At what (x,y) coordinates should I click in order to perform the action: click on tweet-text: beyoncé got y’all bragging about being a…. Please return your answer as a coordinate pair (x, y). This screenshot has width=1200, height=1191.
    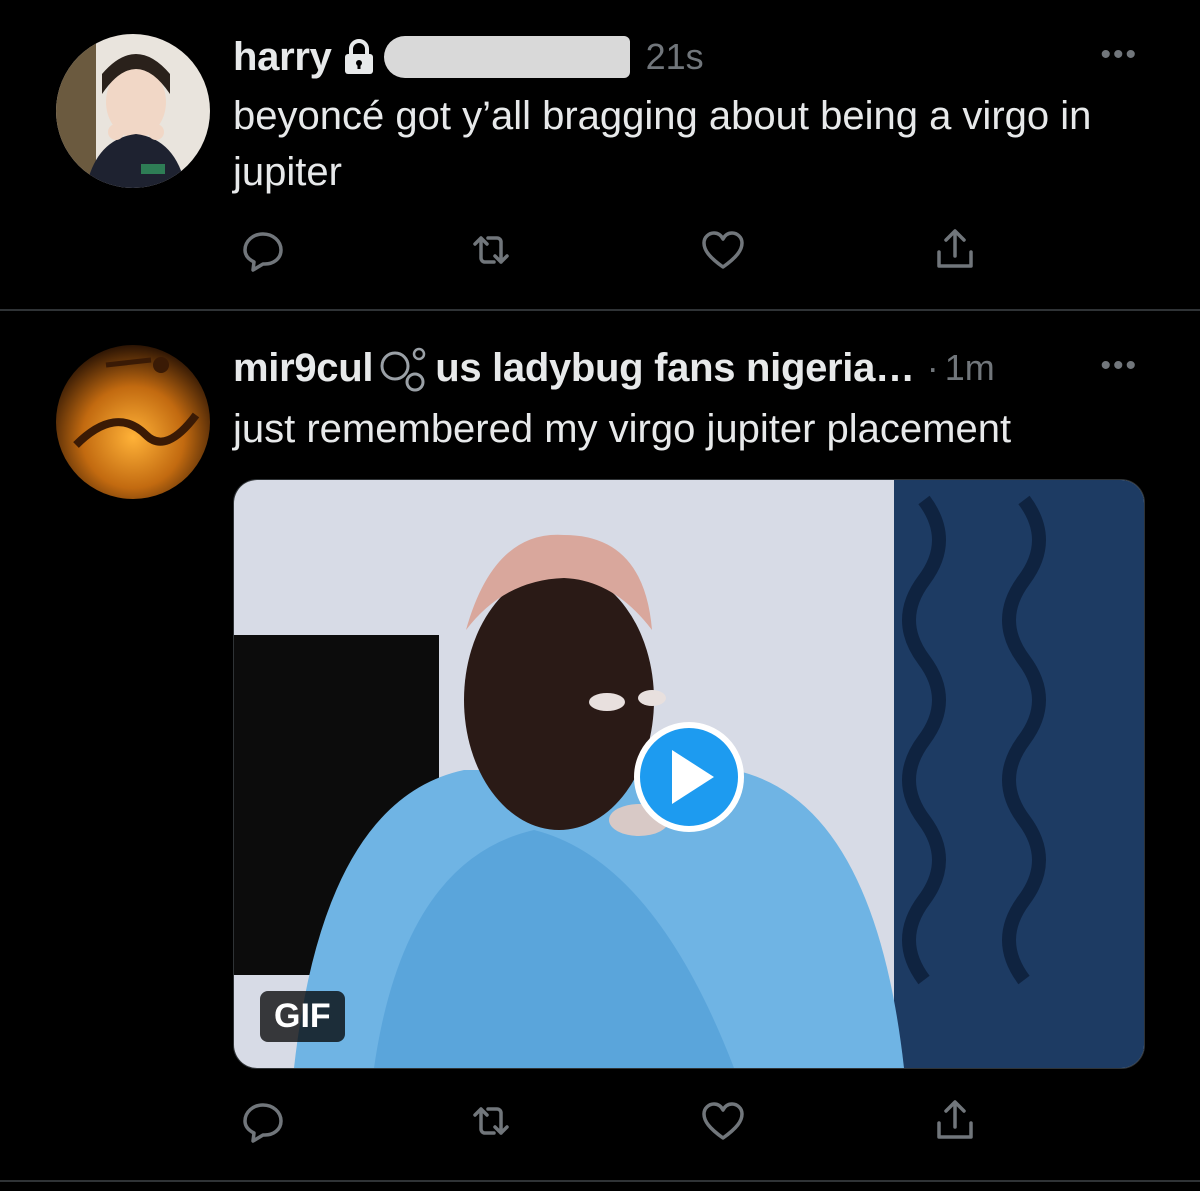
    Looking at the image, I should click on (662, 144).